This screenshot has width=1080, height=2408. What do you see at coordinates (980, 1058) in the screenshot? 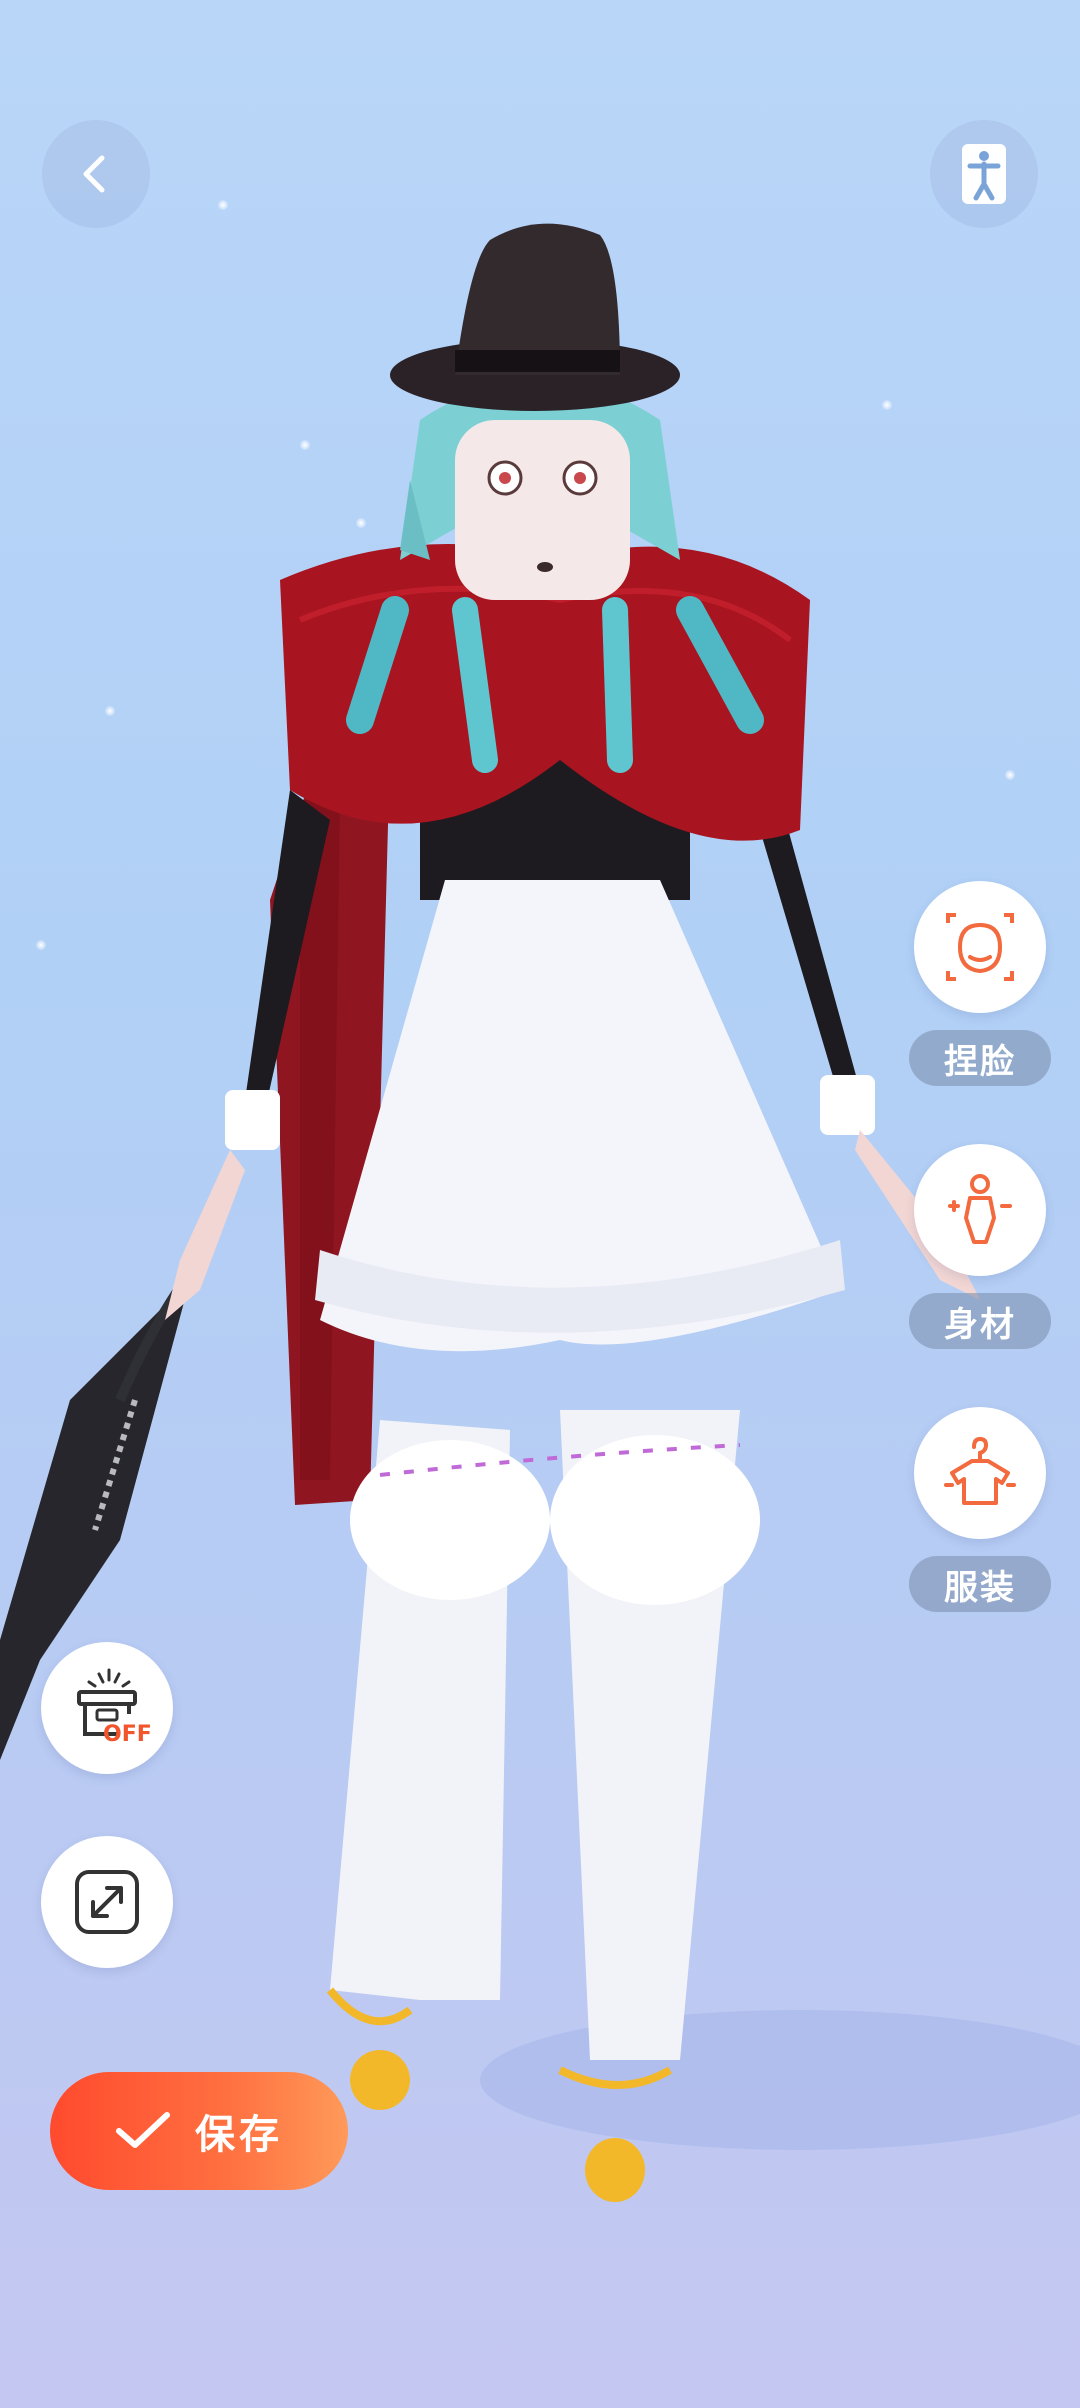
I see `face-edit-label: 捏脸` at bounding box center [980, 1058].